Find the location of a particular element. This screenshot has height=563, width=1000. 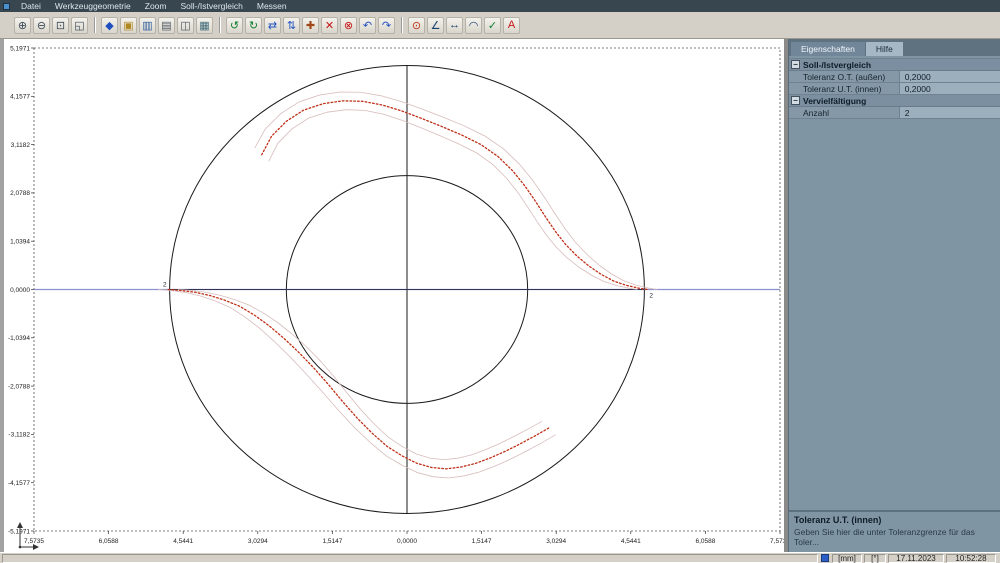

rotate-right-icon: ↻ is located at coordinates (253, 25).